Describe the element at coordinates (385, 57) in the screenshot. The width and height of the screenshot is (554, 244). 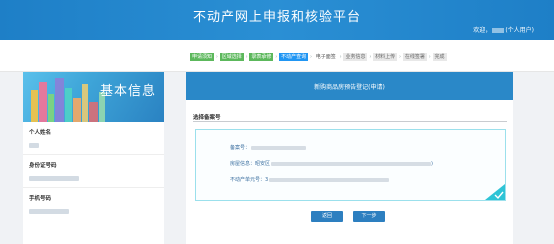
I see `step-7: 材料上传` at that location.